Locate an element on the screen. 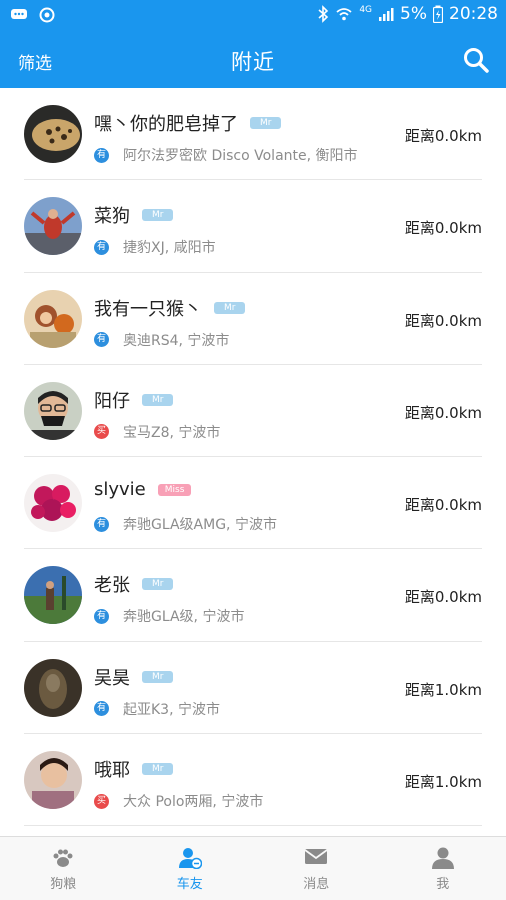 This screenshot has height=900, width=506. search-icon is located at coordinates (476, 60).